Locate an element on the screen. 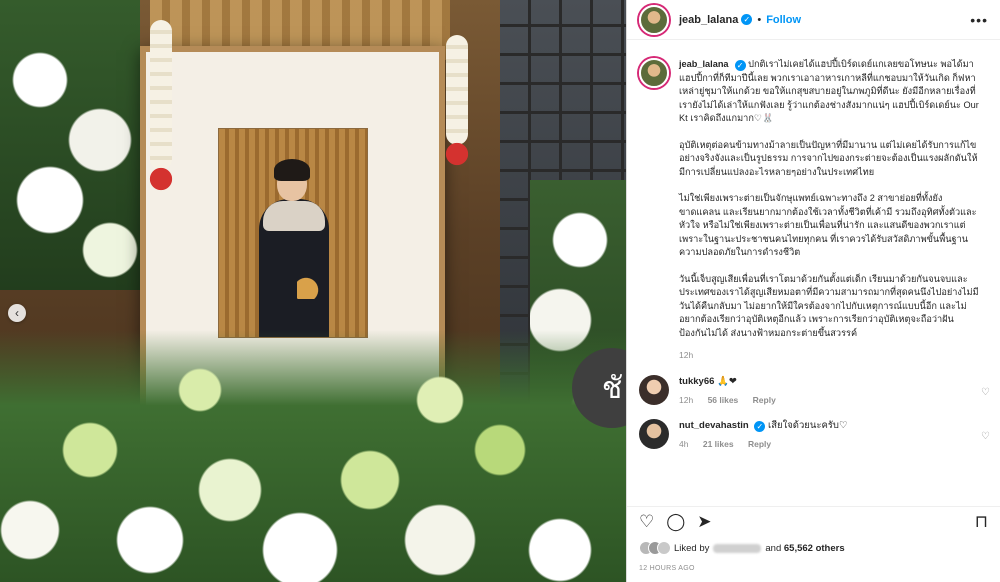  comment-body: tukky66 🙏❤ 12h 56 likes Reply is located at coordinates (733, 391).